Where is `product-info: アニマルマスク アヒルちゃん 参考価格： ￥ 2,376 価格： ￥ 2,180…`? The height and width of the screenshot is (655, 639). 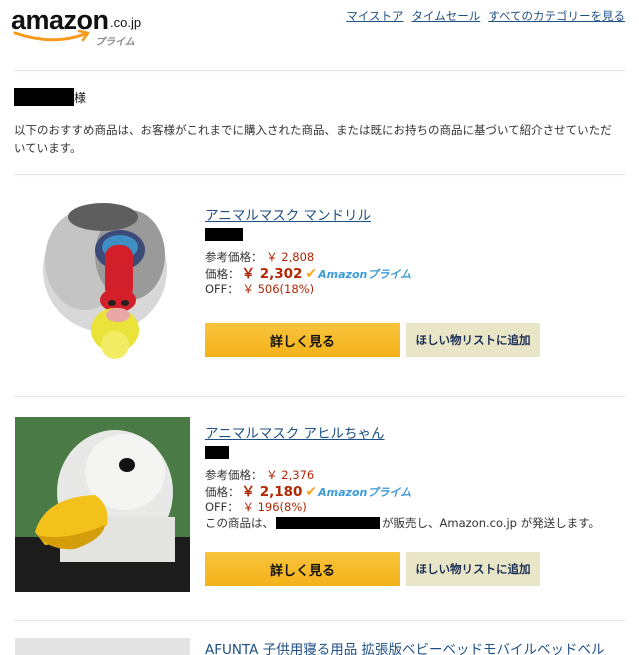
product-info: アニマルマスク アヒルちゃん 参考価格： ￥ 2,376 価格： ￥ 2,180… is located at coordinates (415, 476).